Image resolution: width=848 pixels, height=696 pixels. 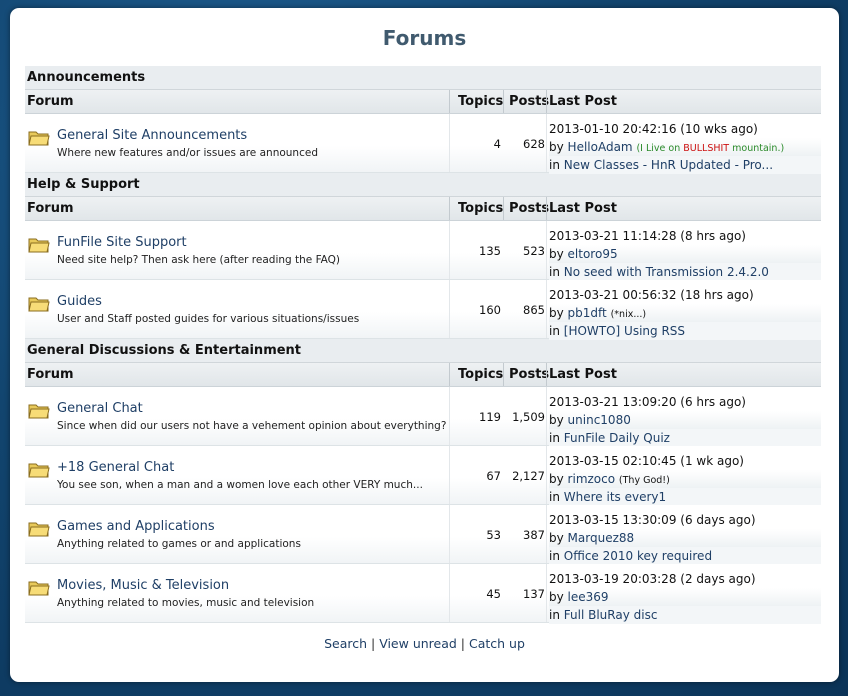 What do you see at coordinates (345, 643) in the screenshot?
I see `search-link: Search` at bounding box center [345, 643].